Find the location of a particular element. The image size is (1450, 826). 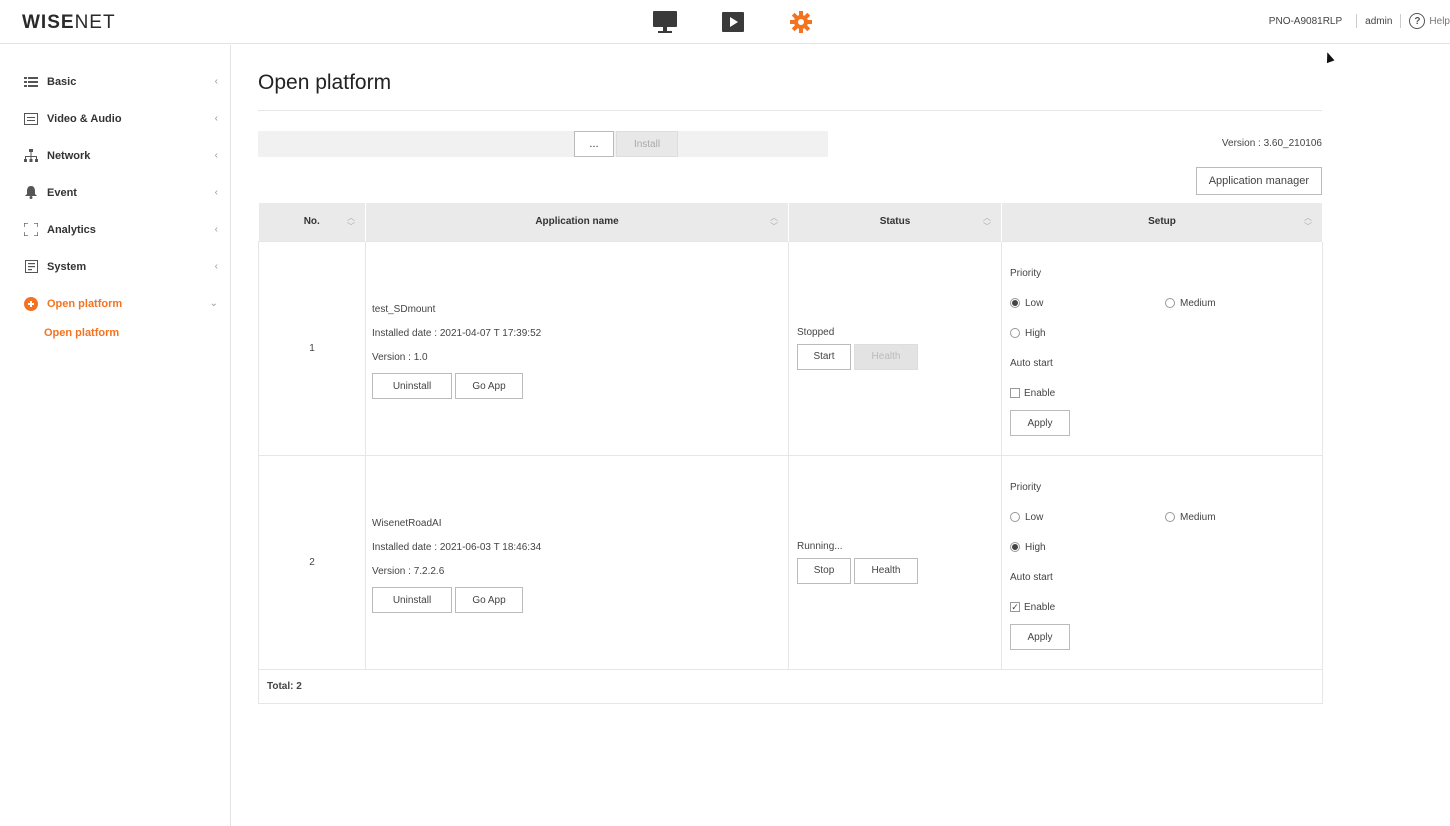

installed-date: Installed date : 2021-06-03 T 18:46:34 is located at coordinates (457, 547).